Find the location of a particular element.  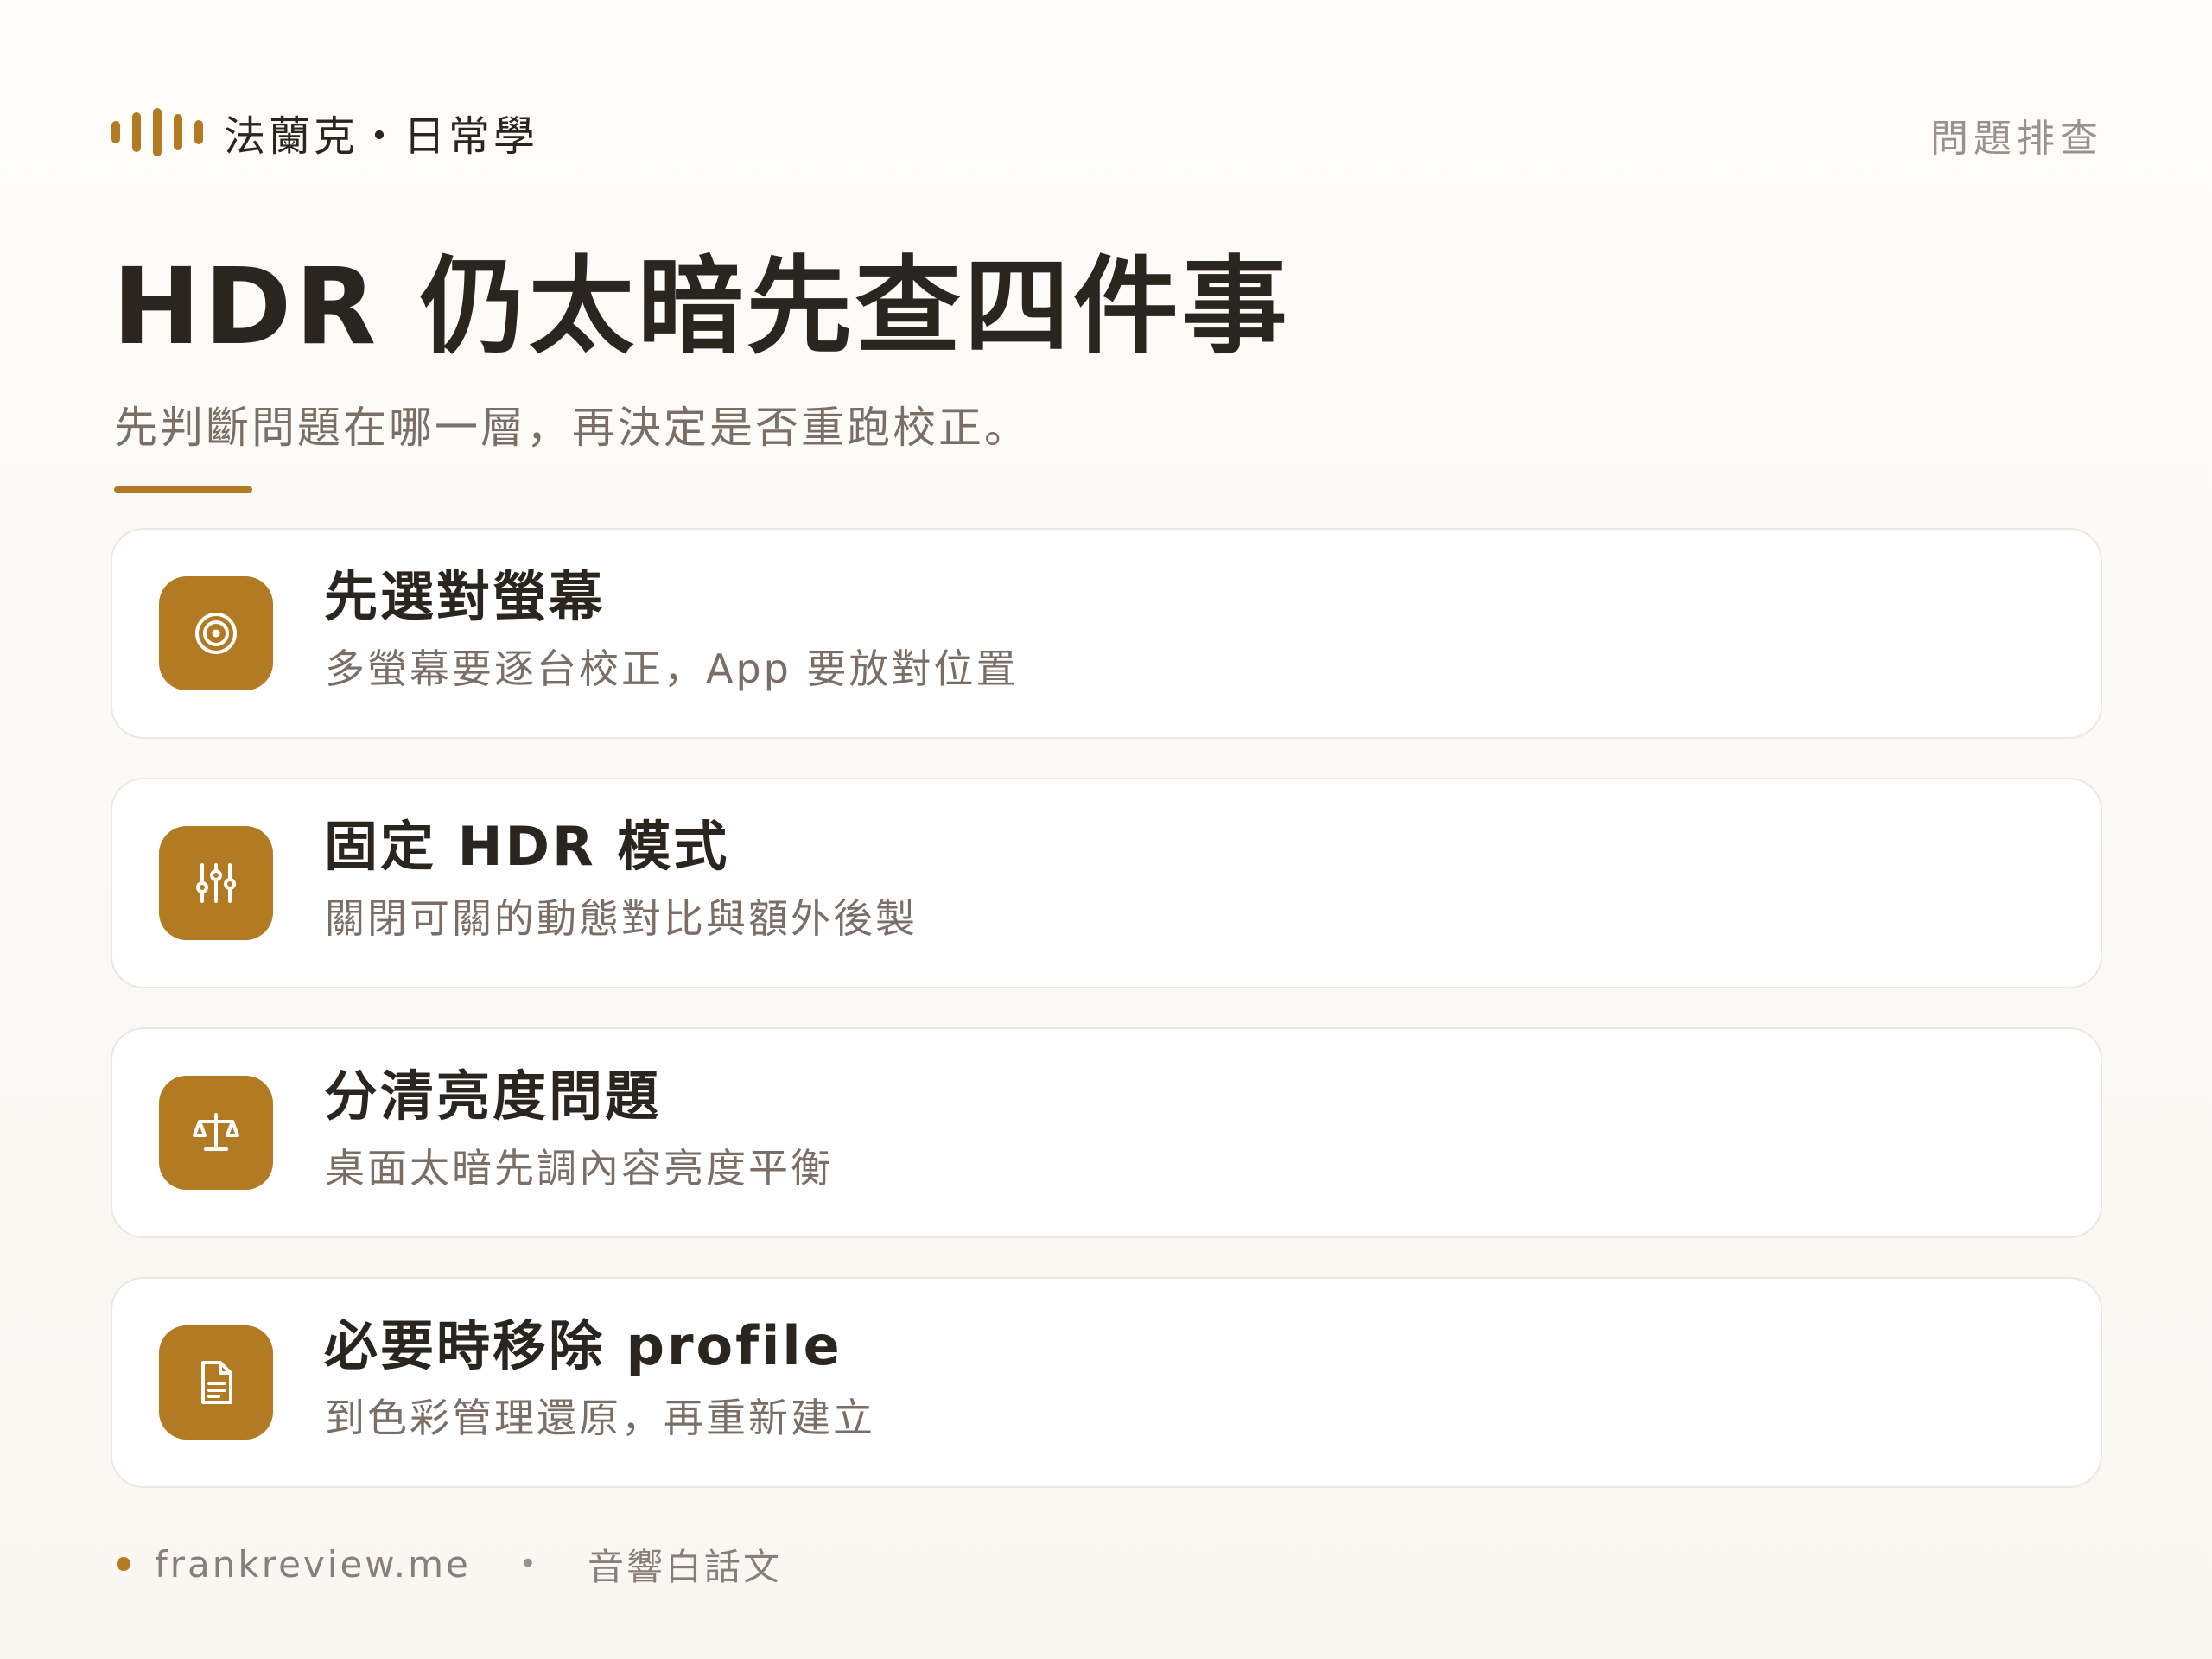

card-description: 到色彩管理還原，再重新建立 is located at coordinates (600, 1418).